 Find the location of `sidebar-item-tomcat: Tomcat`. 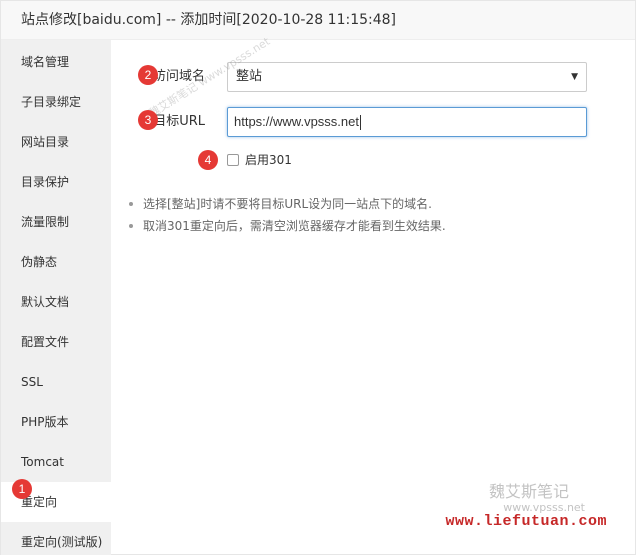

sidebar-item-tomcat: Tomcat is located at coordinates (56, 462).